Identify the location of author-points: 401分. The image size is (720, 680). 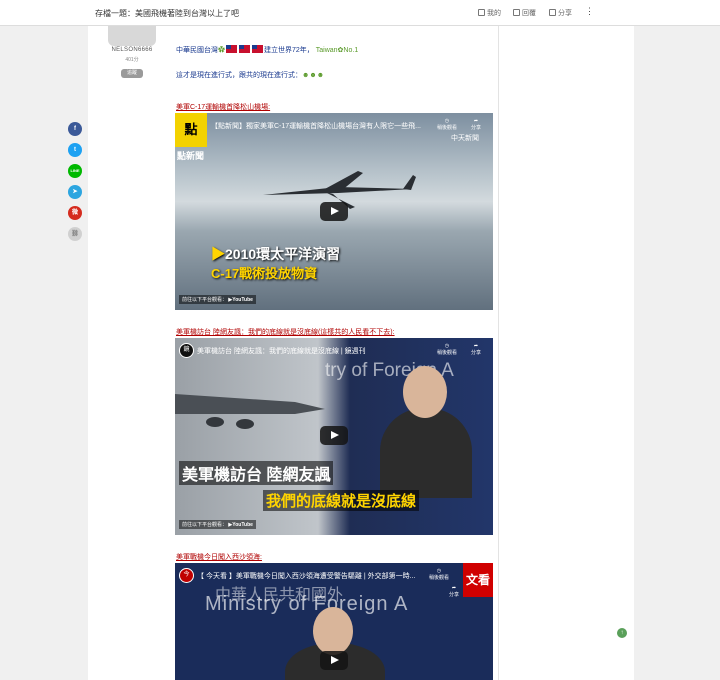
(132, 60).